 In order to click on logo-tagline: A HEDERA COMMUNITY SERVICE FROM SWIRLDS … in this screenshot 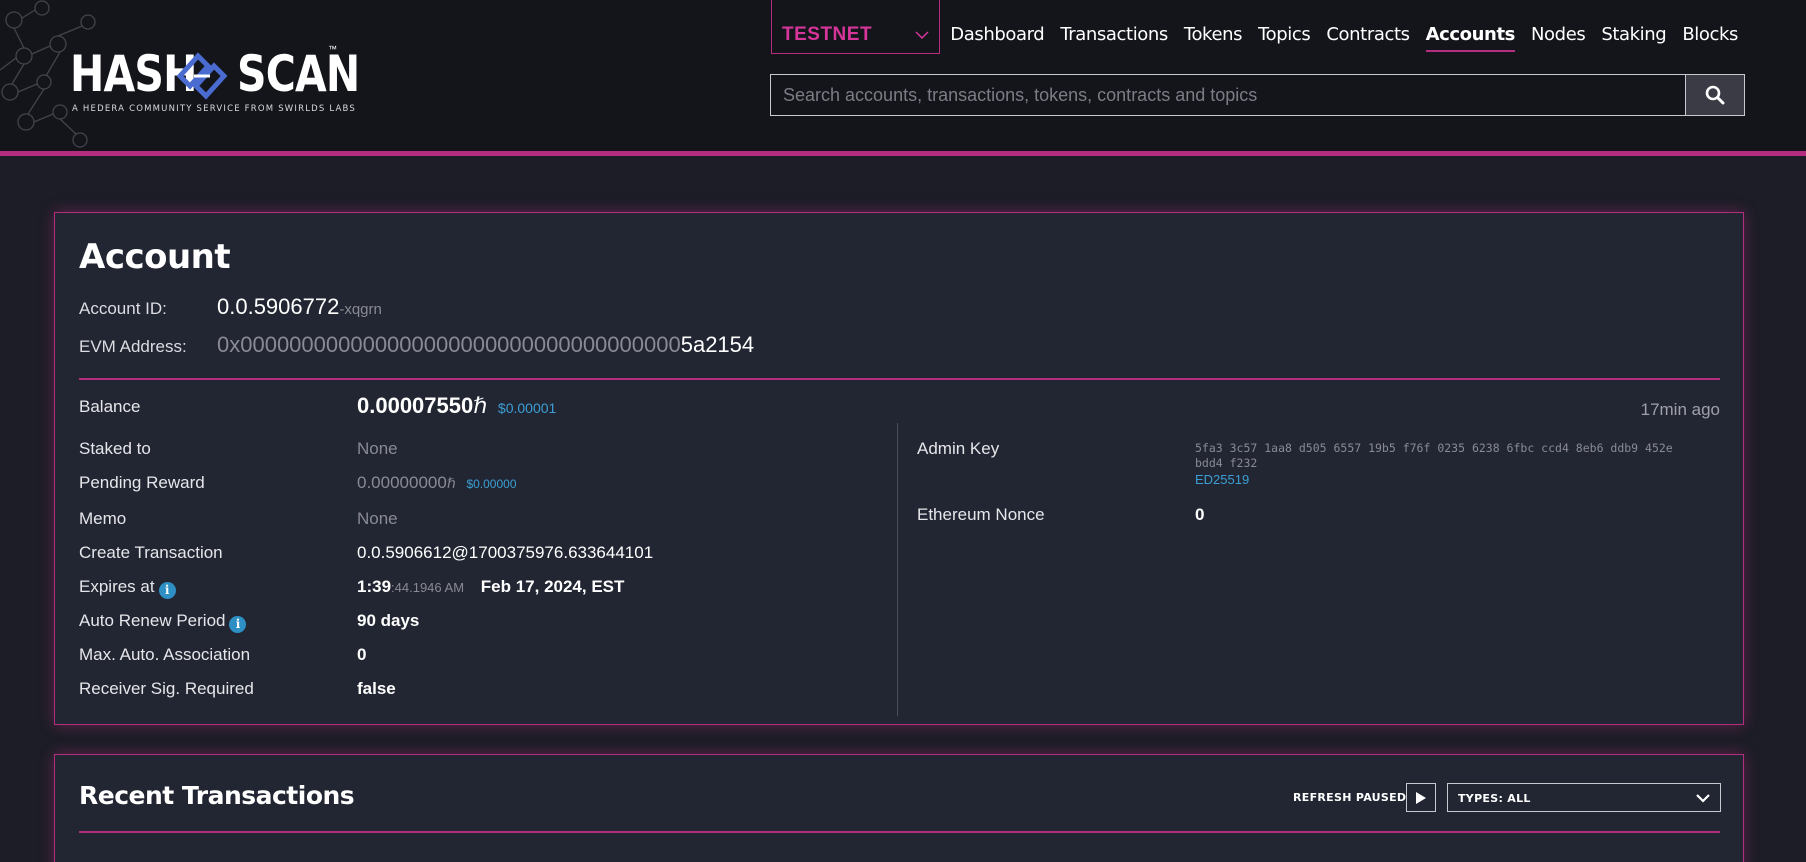, I will do `click(214, 109)`.